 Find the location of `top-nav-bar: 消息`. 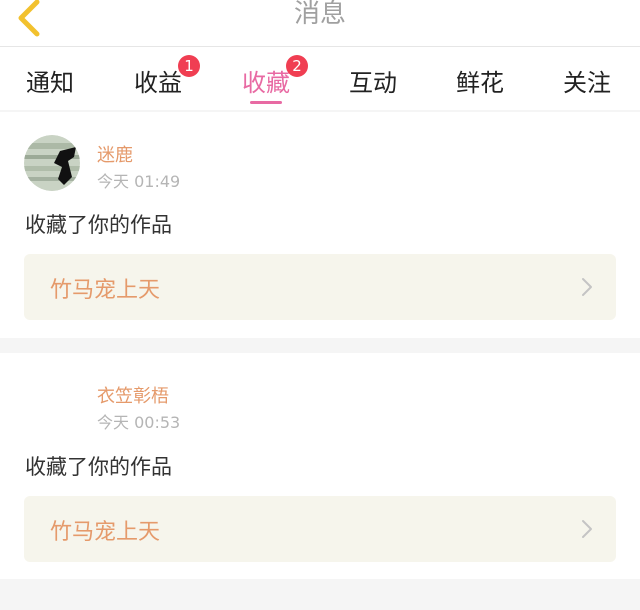

top-nav-bar: 消息 is located at coordinates (320, 23).